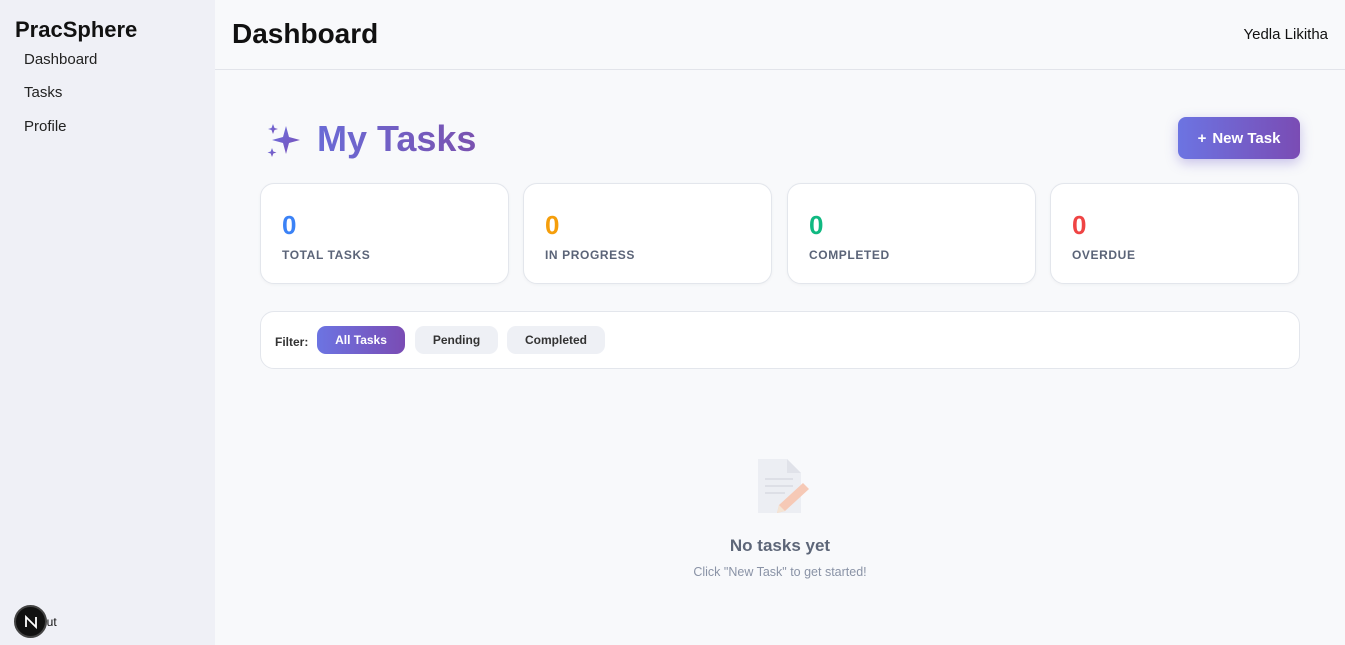 This screenshot has height=645, width=1345. I want to click on empty-state-title: No tasks yet, so click(780, 545).